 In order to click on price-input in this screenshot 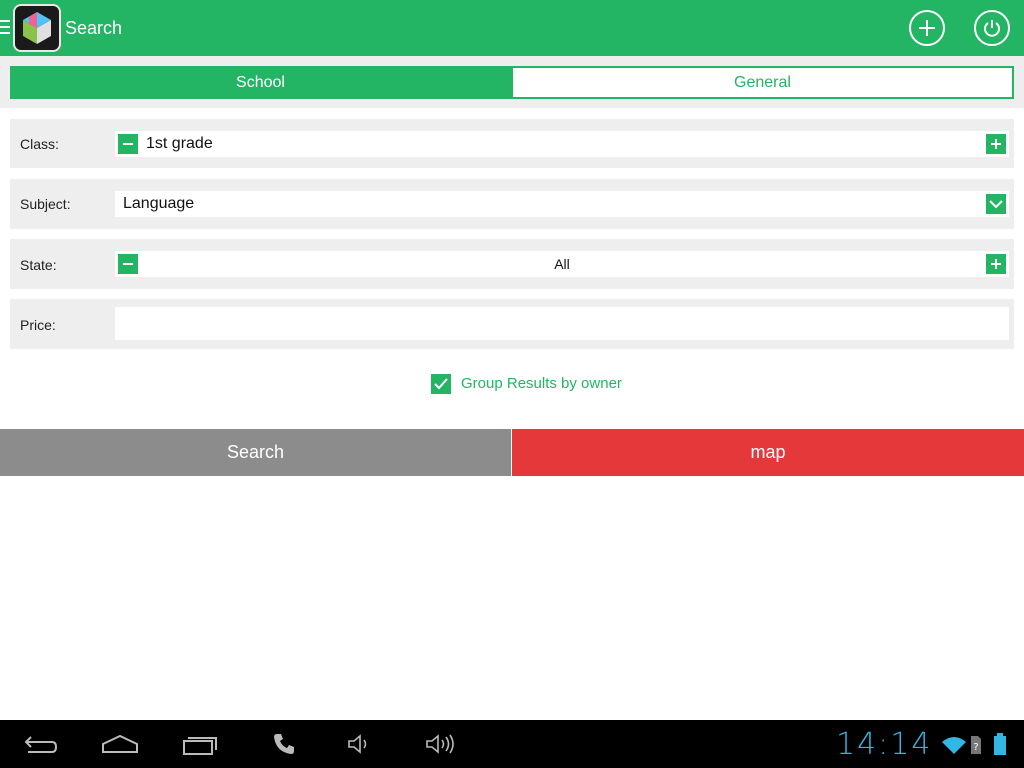, I will do `click(562, 323)`.